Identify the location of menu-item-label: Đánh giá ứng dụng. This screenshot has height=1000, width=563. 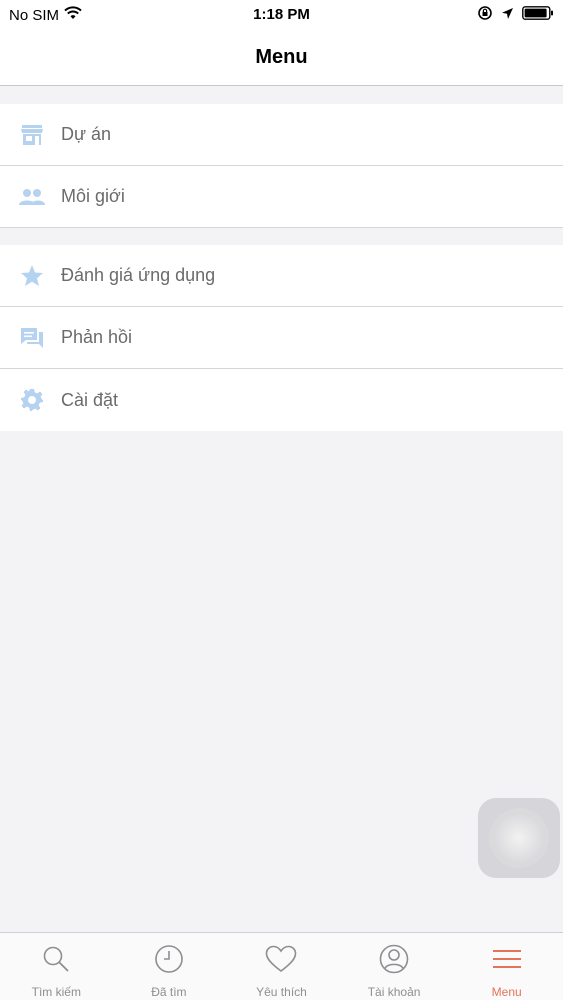
(138, 275).